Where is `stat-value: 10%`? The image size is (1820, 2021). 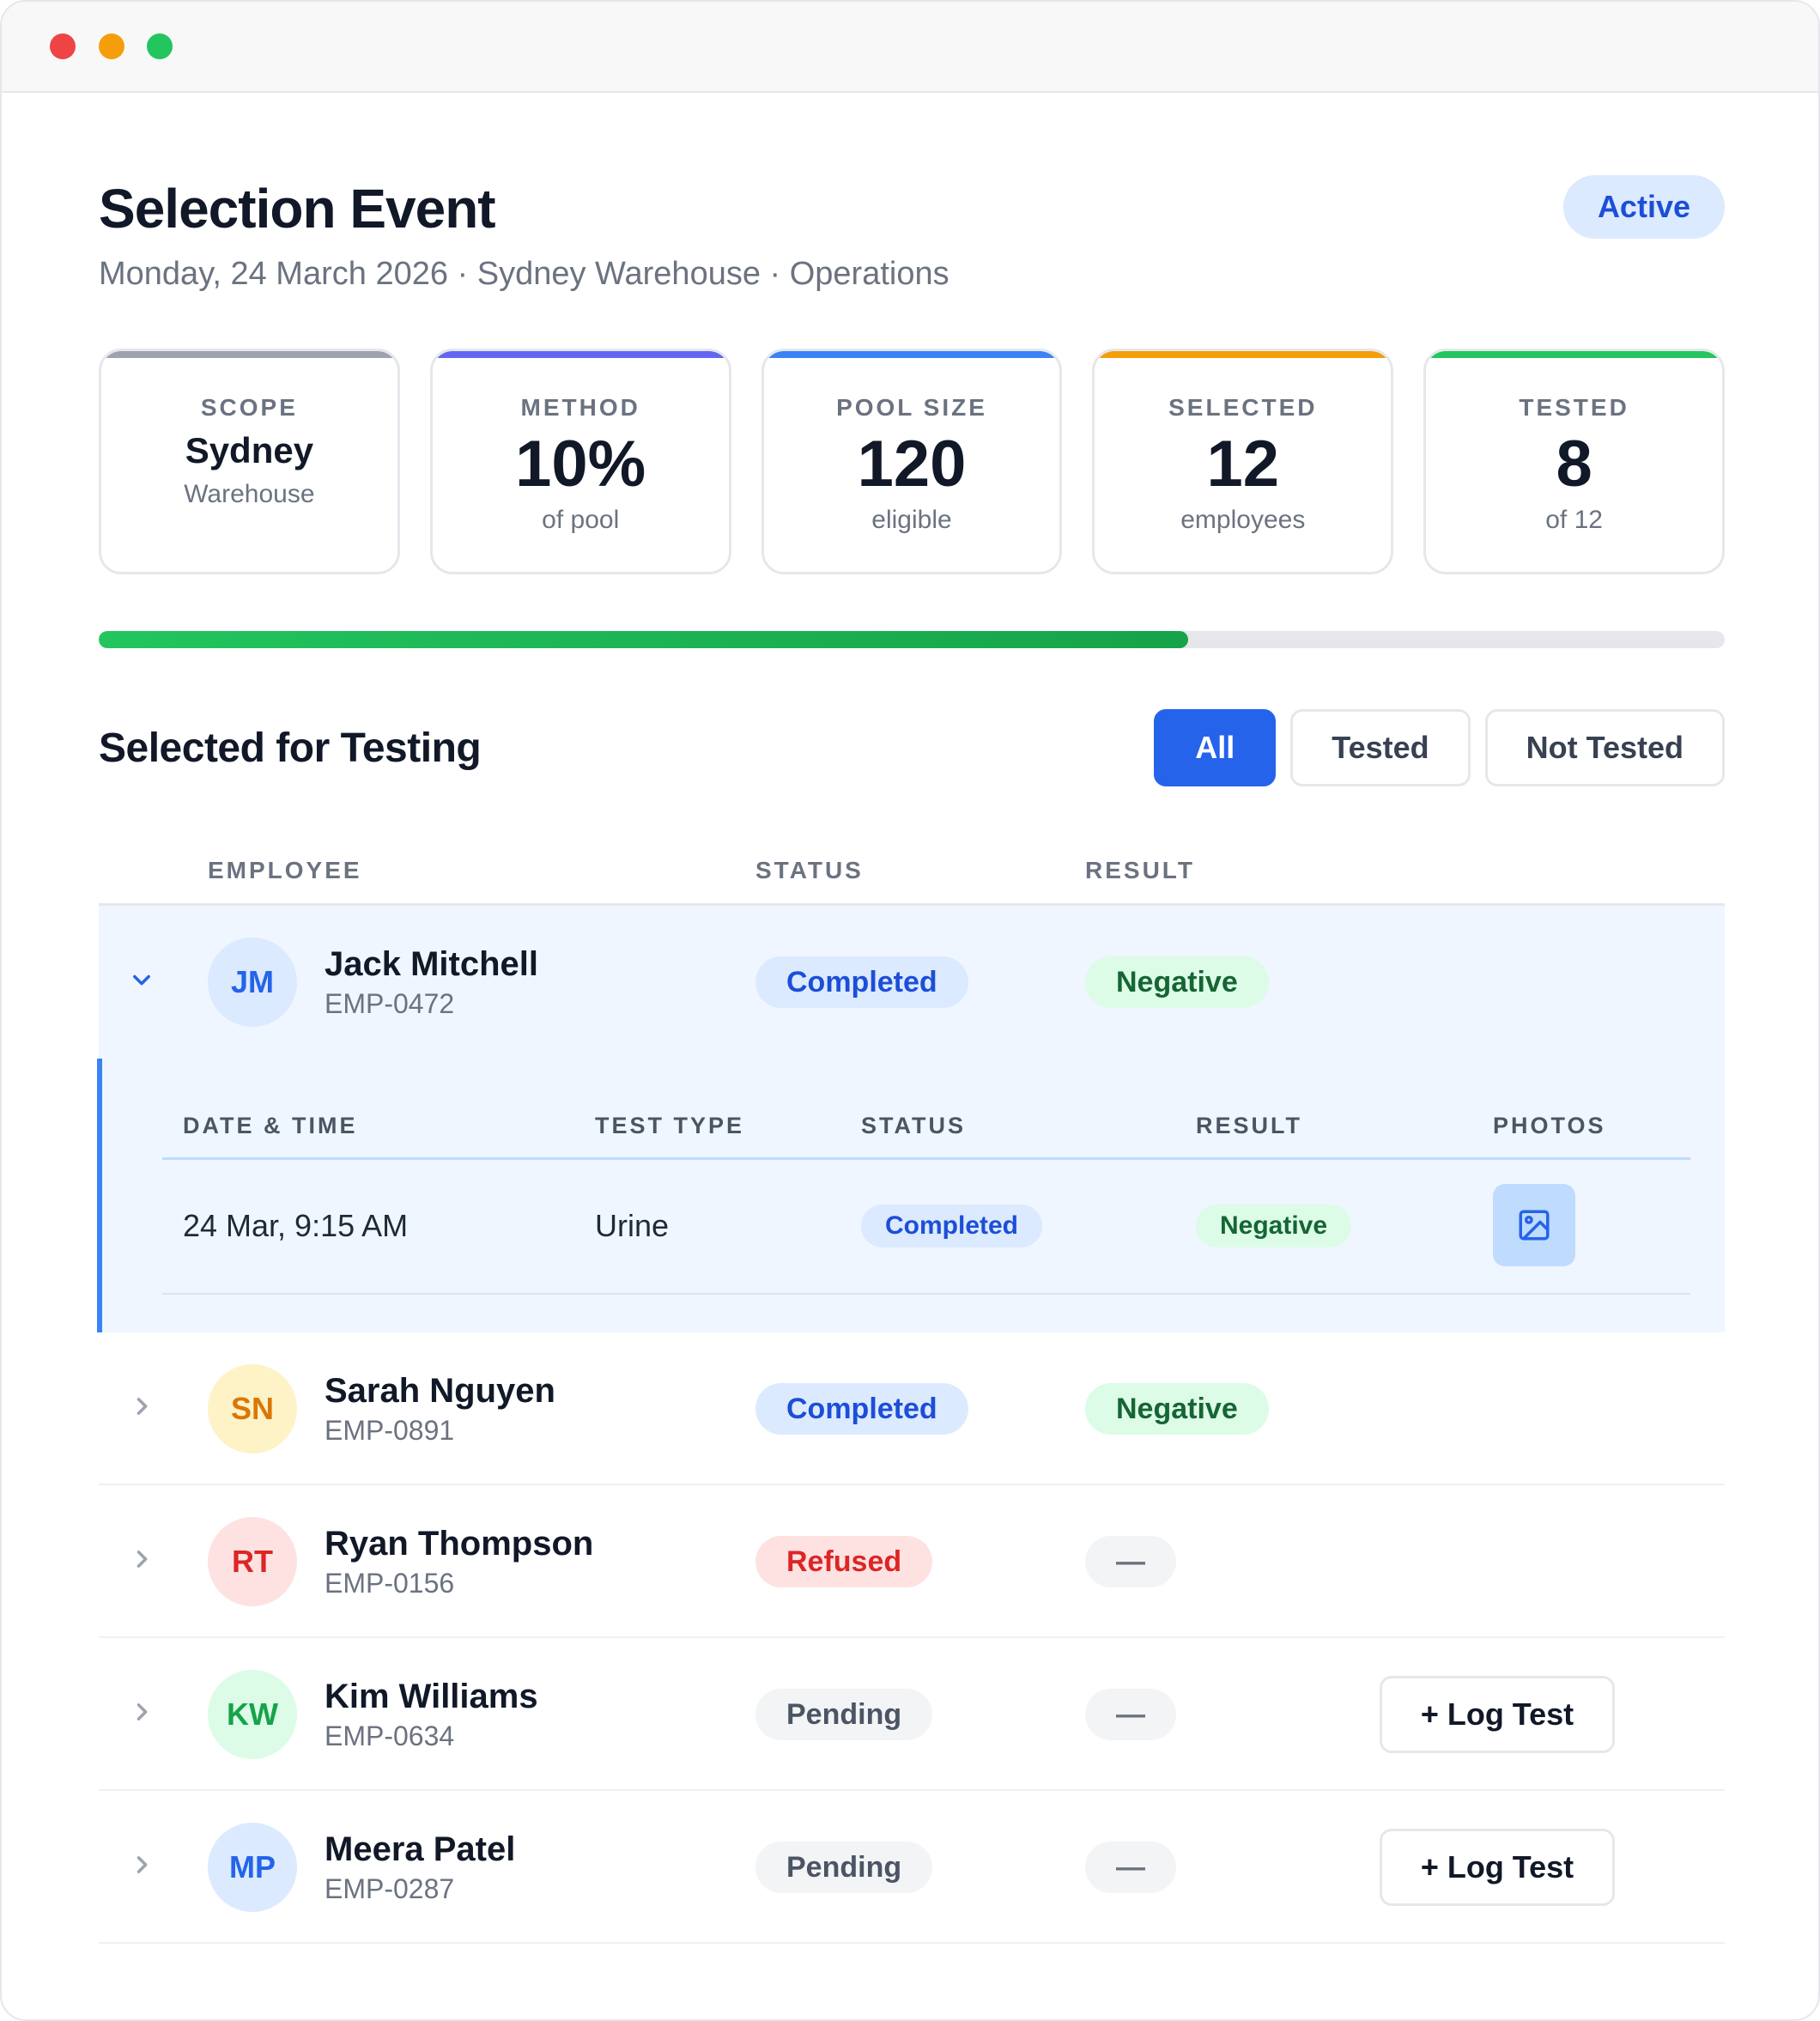 stat-value: 10% is located at coordinates (580, 464).